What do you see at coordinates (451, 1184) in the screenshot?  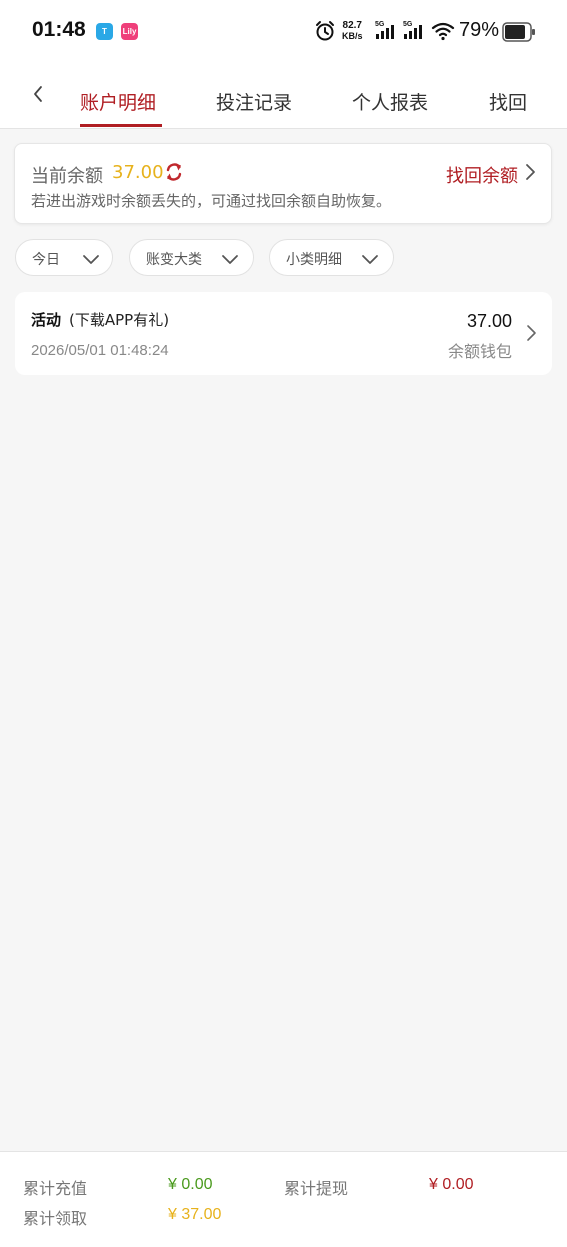 I see `withdraw-value: ¥ 0.00` at bounding box center [451, 1184].